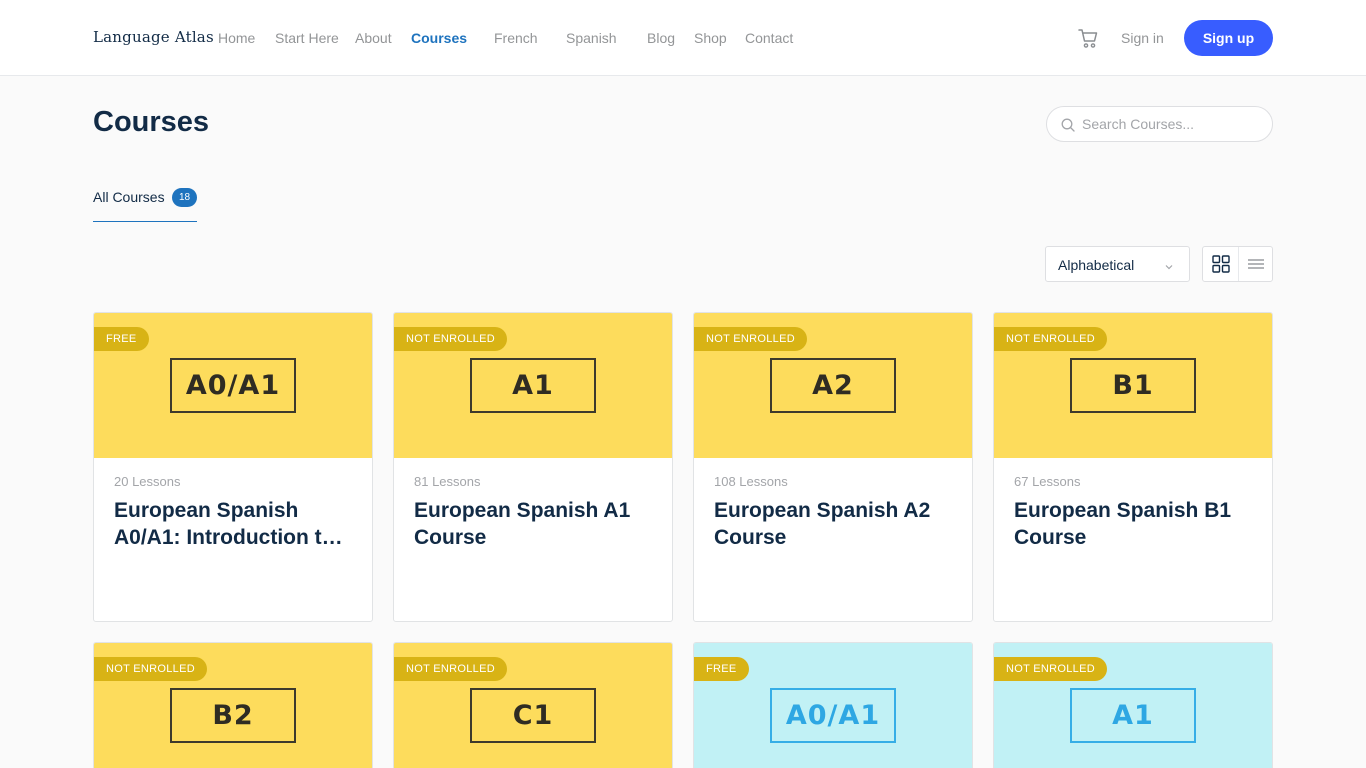 The width and height of the screenshot is (1366, 768). Describe the element at coordinates (751, 481) in the screenshot. I see `lesson-count: 108 Lessons` at that location.